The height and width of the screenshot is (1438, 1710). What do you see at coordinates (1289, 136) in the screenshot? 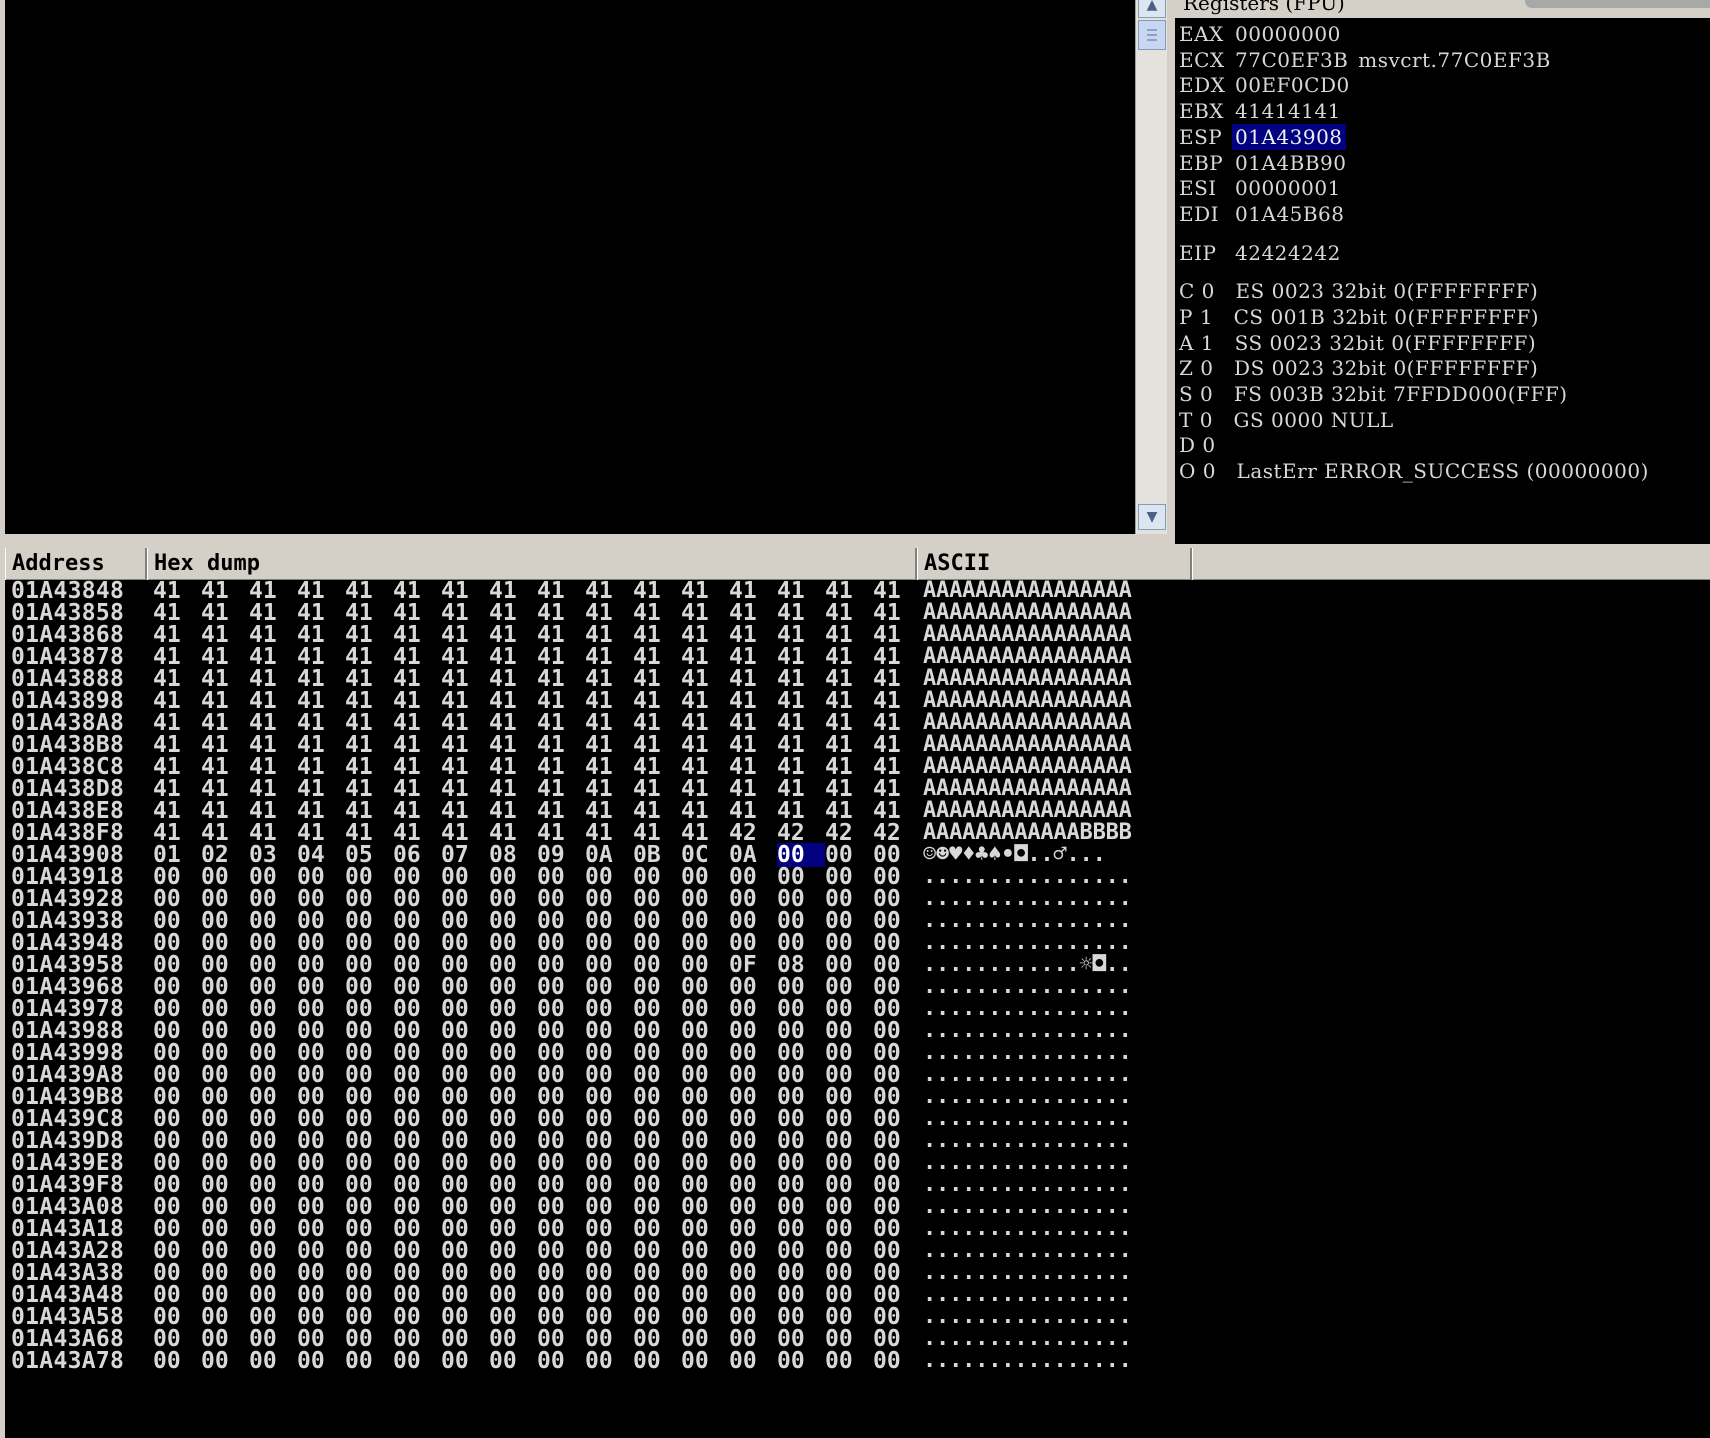
I see `register-value: 01A43908` at bounding box center [1289, 136].